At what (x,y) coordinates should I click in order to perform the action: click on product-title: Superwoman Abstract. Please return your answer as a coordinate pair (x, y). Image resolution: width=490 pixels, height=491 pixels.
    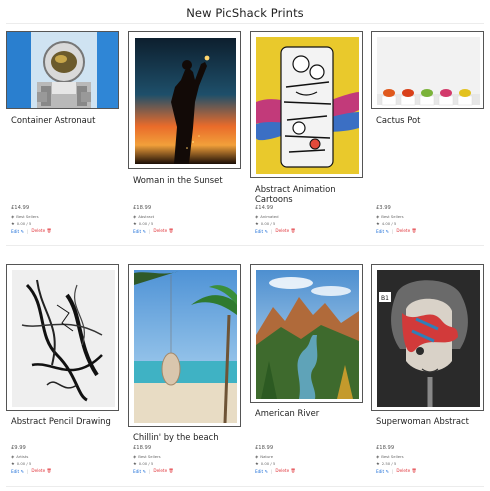
    Looking at the image, I should click on (430, 421).